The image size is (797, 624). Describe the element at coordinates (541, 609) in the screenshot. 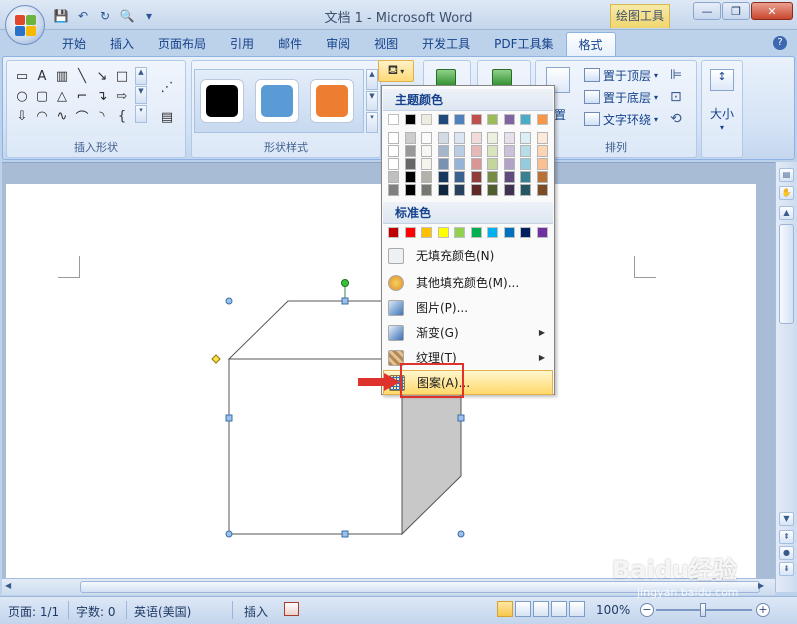

I see `web-layout-icon` at that location.